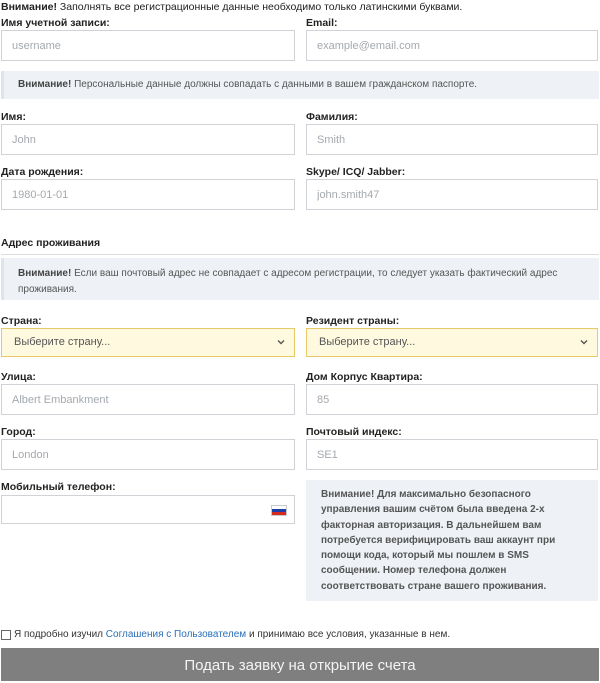 The height and width of the screenshot is (683, 600). Describe the element at coordinates (148, 509) in the screenshot. I see `phone-field` at that location.